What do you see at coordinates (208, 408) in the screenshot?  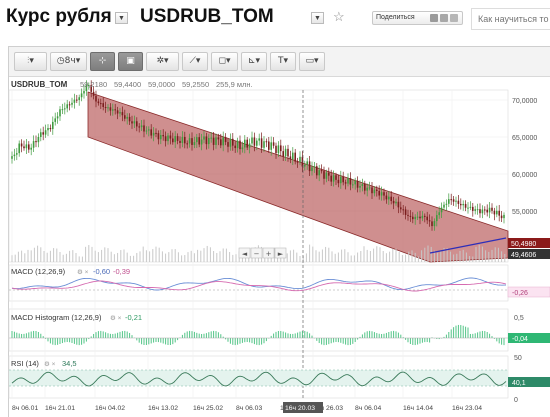 I see `time-axis-label: 16ч 25.02` at bounding box center [208, 408].